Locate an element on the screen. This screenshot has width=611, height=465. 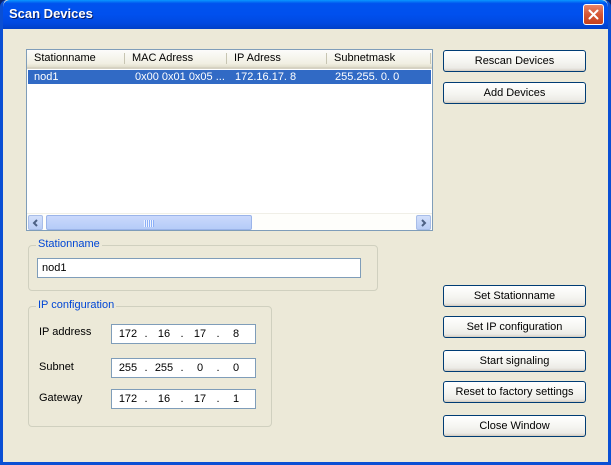
column-header-ip: IP Adress is located at coordinates (277, 58).